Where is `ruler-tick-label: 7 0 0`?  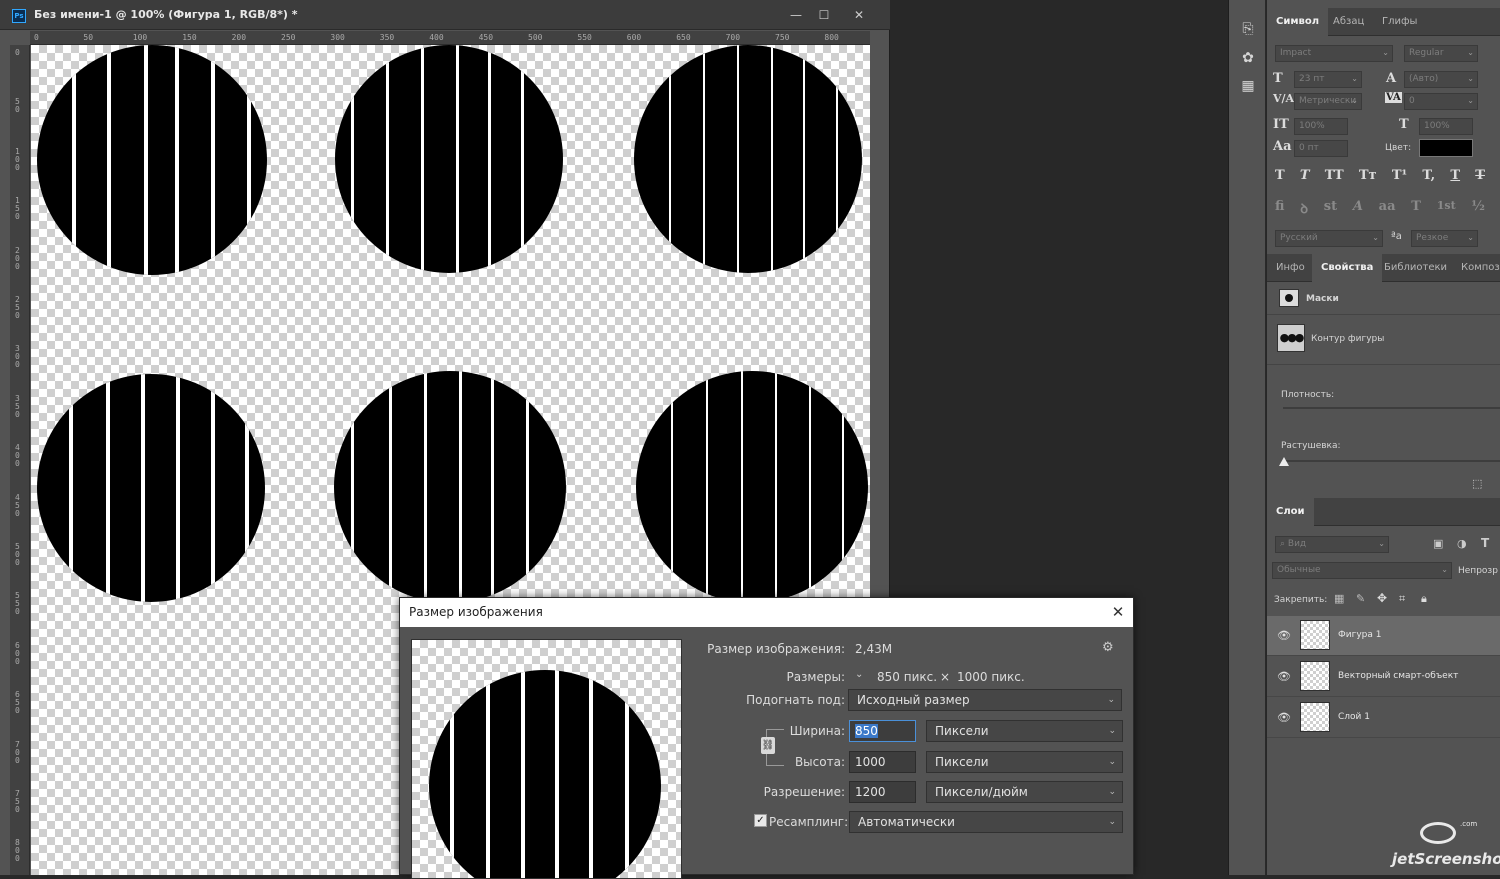 ruler-tick-label: 7 0 0 is located at coordinates (17, 752).